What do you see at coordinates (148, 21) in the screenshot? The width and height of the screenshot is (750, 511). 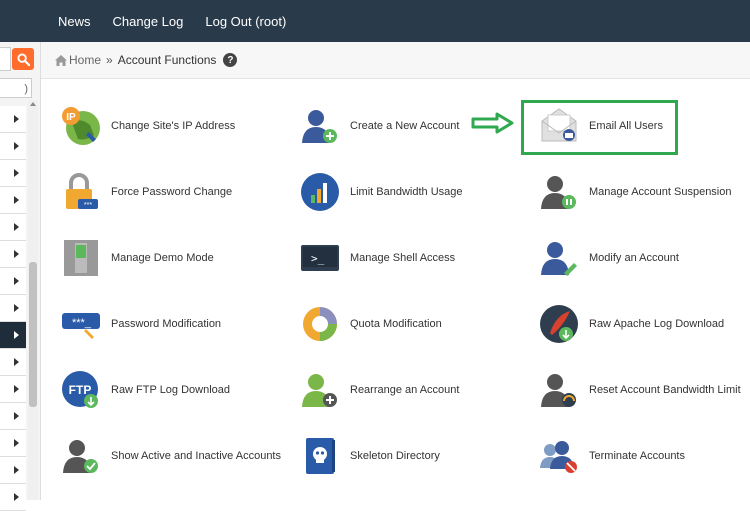 I see `nav-change-log-link: Change Log` at bounding box center [148, 21].